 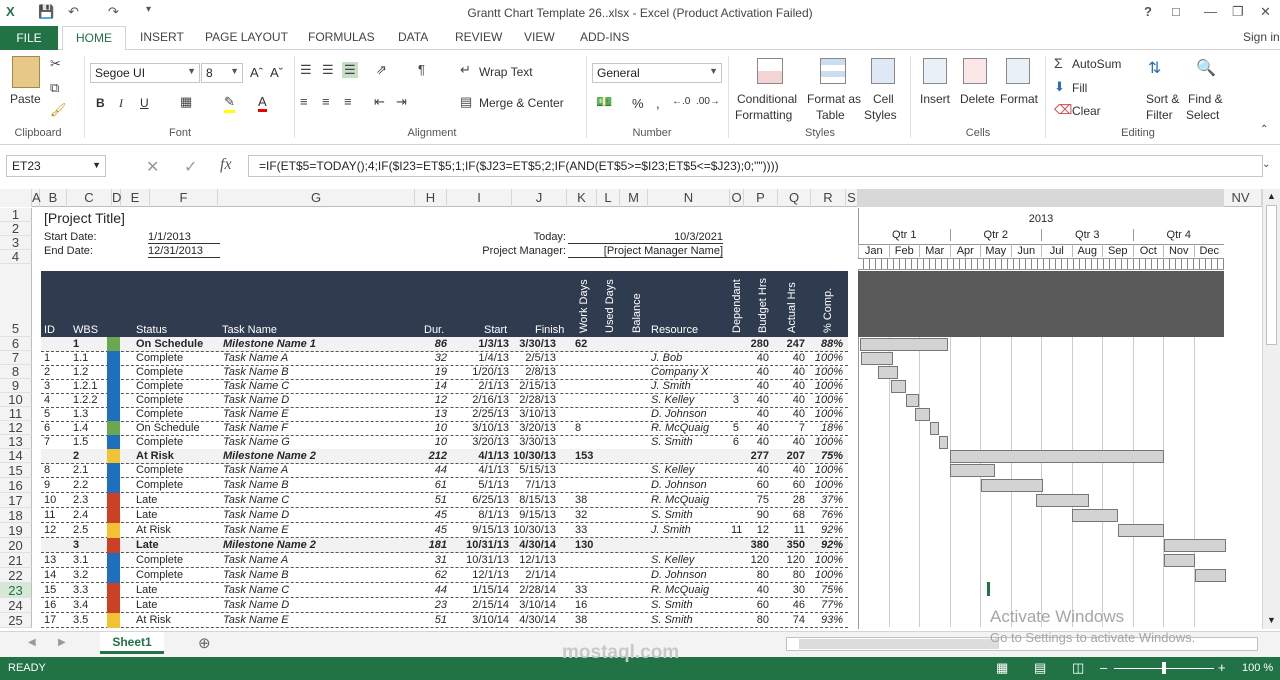 I want to click on cut-icon: ✂, so click(x=55, y=64).